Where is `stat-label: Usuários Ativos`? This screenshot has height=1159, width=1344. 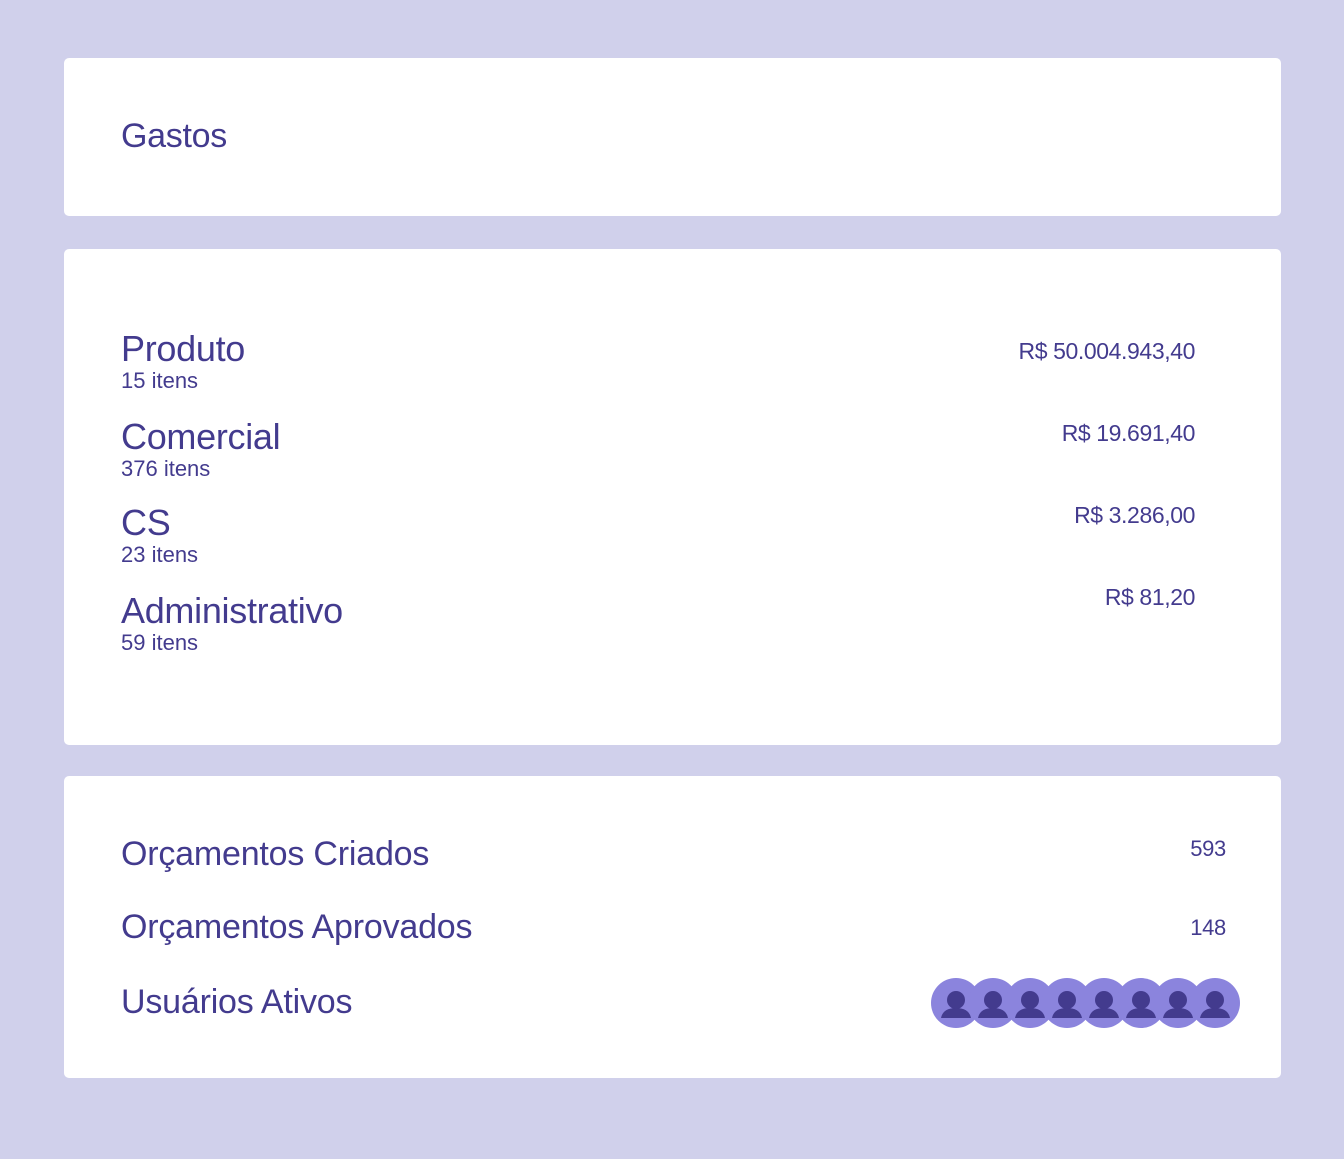 stat-label: Usuários Ativos is located at coordinates (237, 1002).